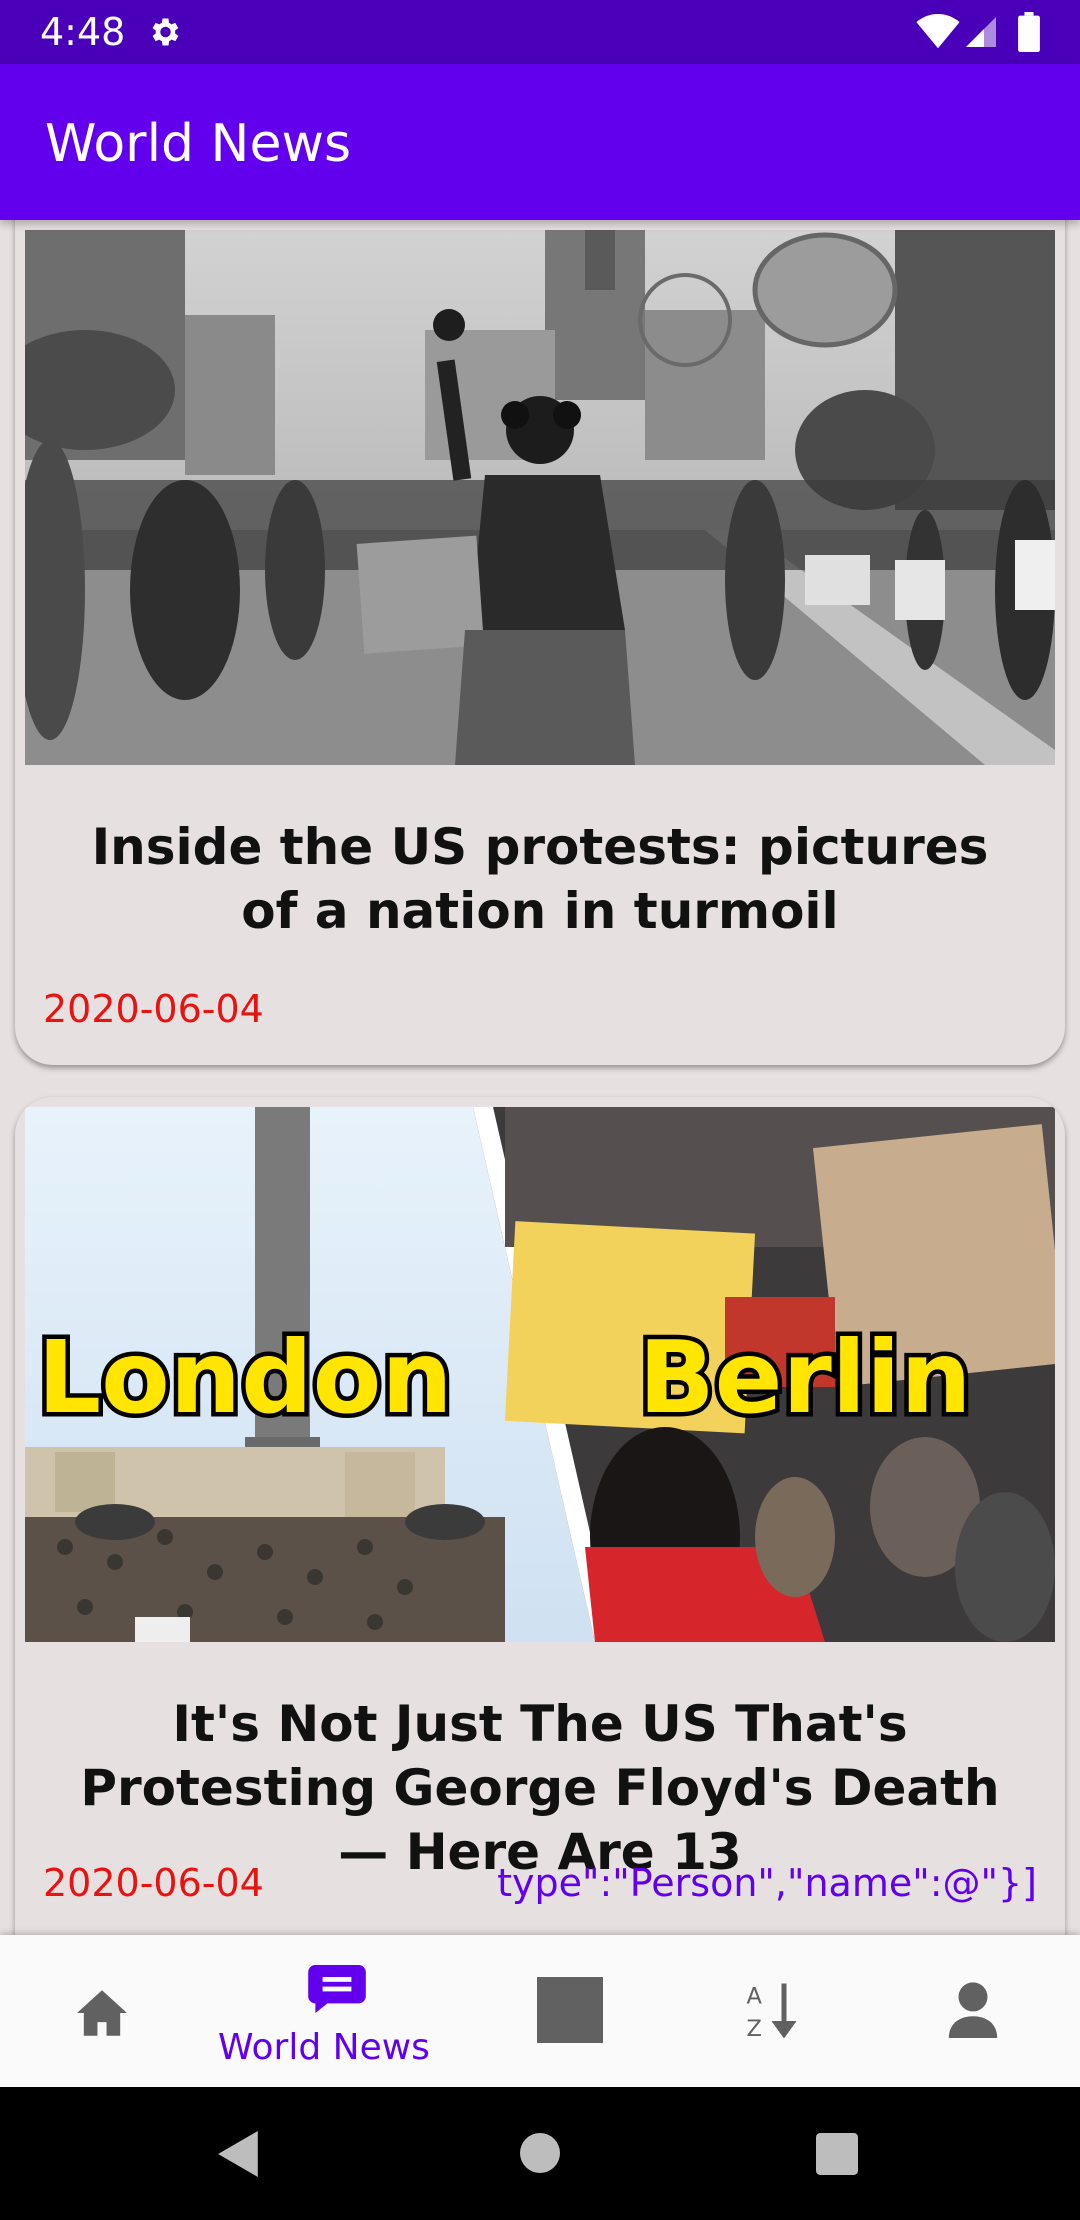 Image resolution: width=1080 pixels, height=2220 pixels. I want to click on home-button-icon, so click(540, 2153).